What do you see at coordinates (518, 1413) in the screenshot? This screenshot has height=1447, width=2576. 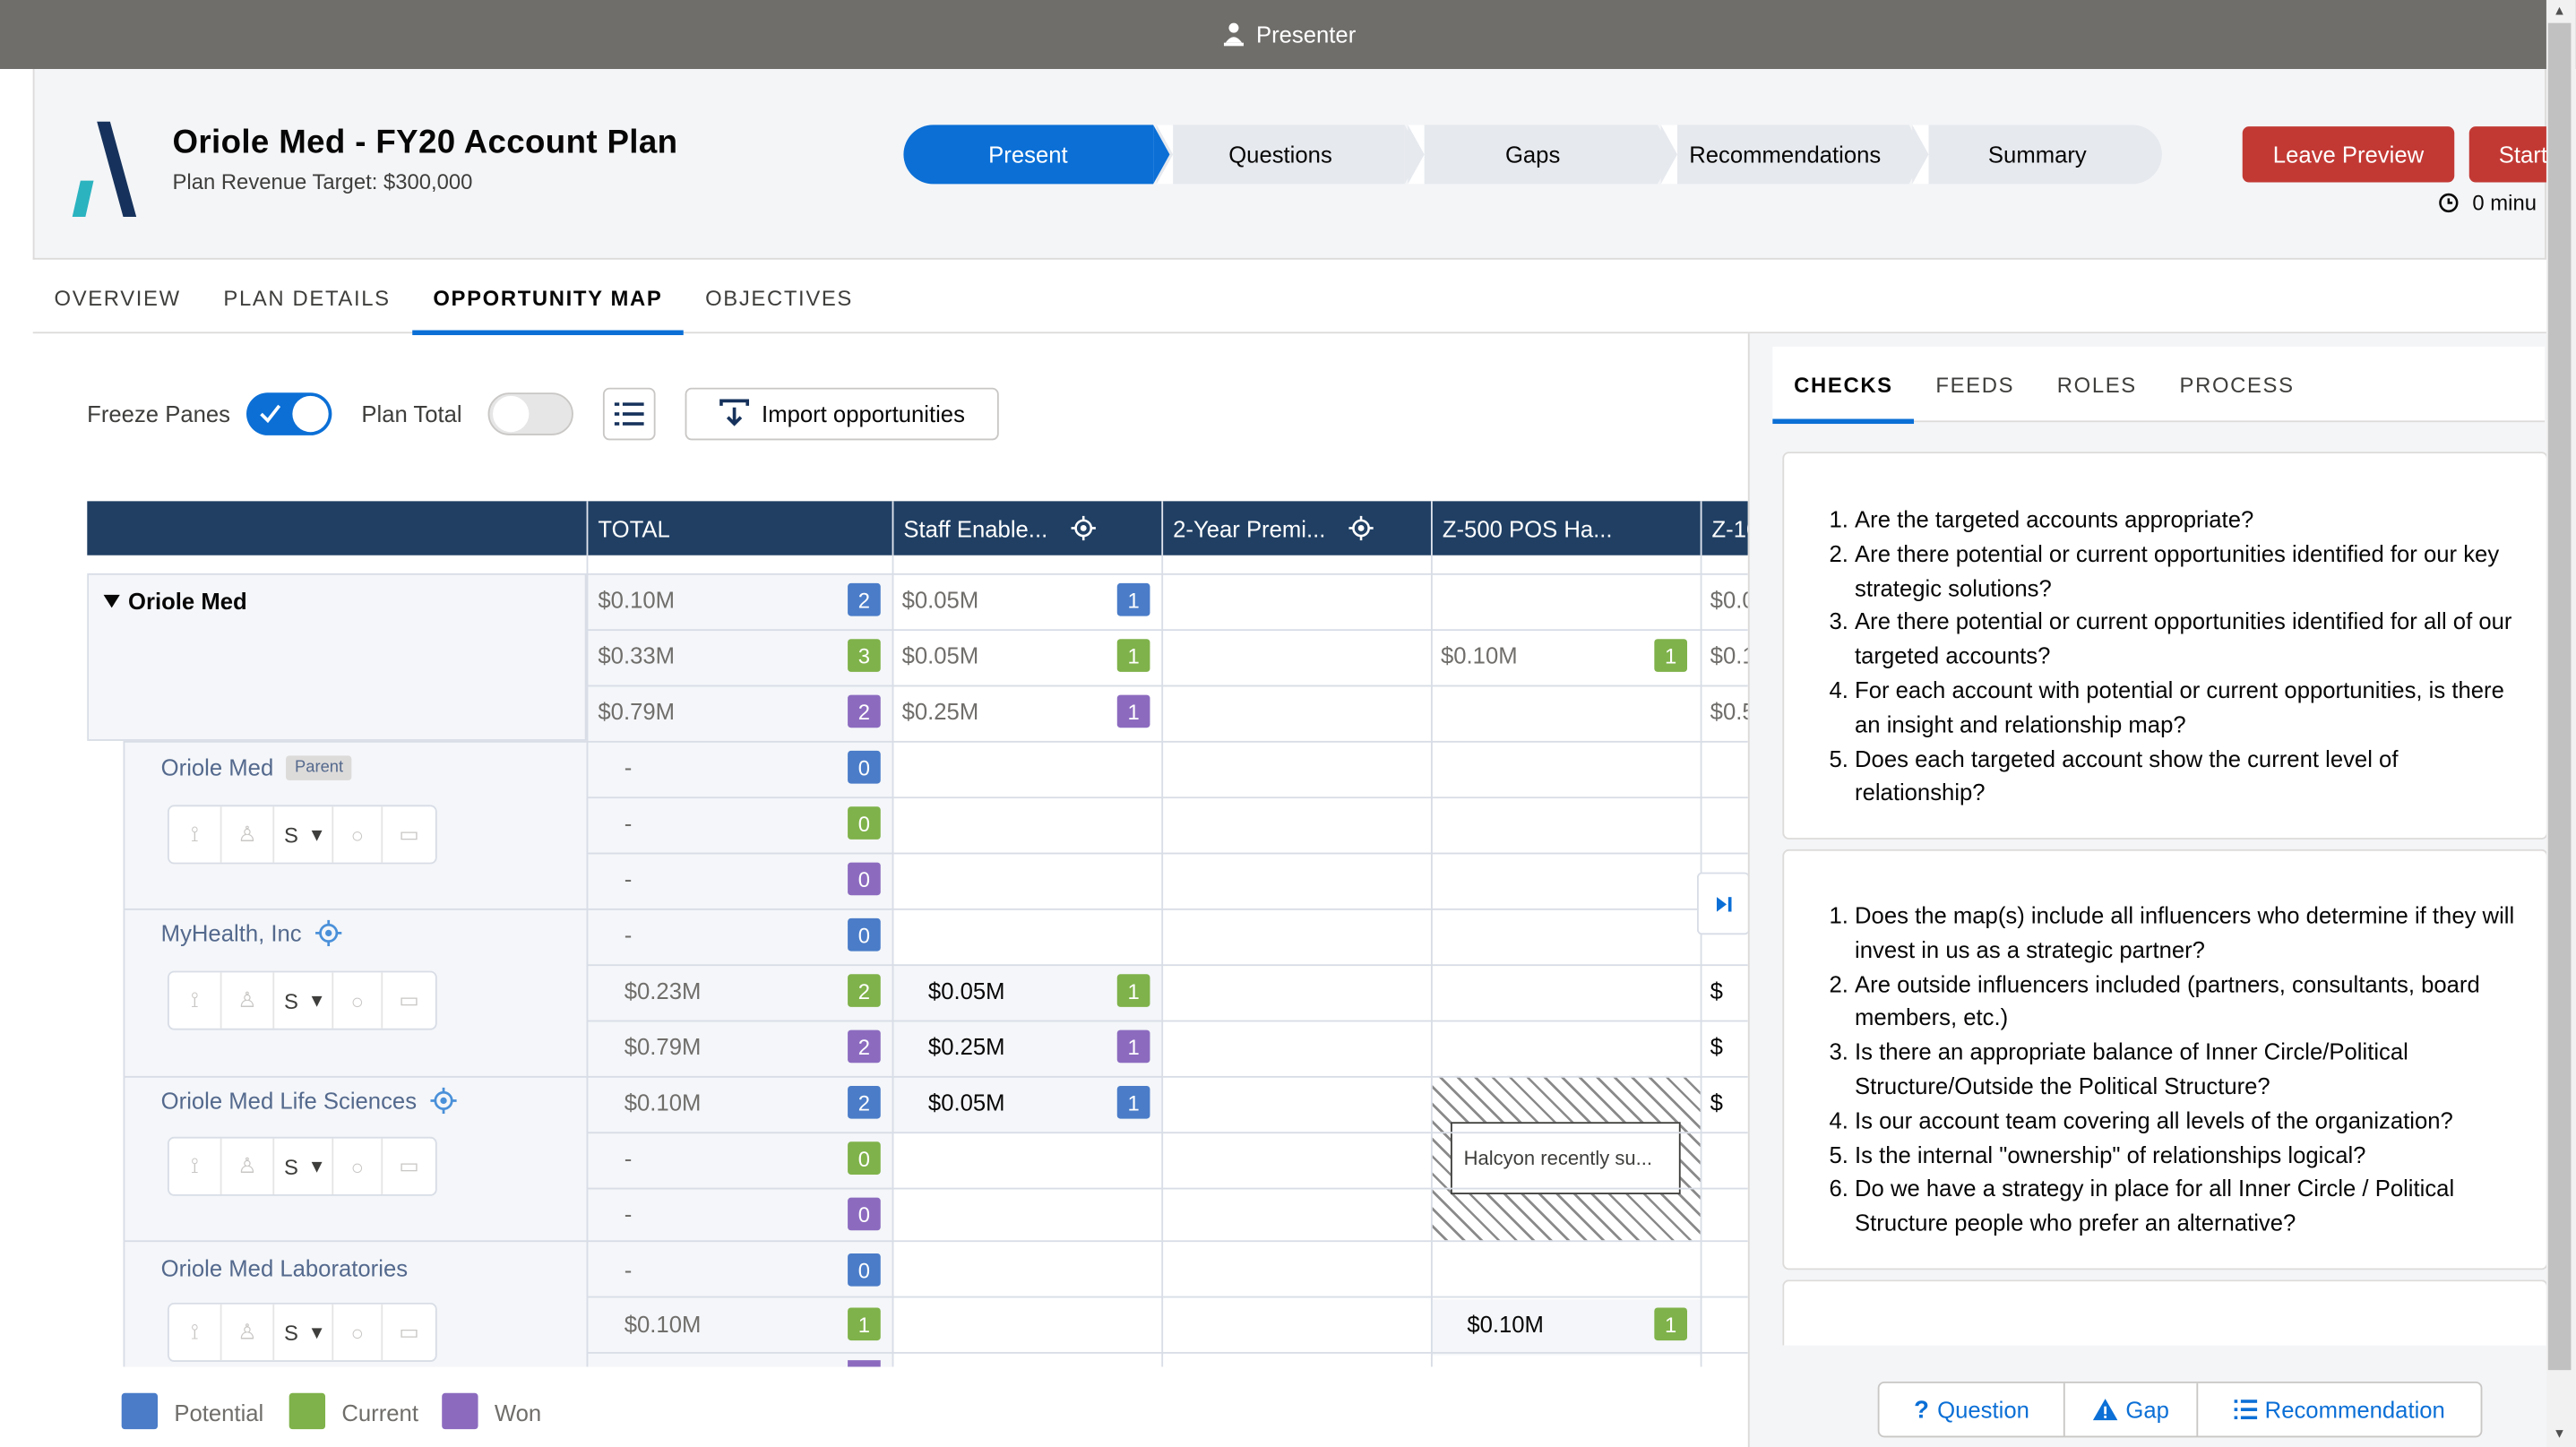 I see `legend-won: Won` at bounding box center [518, 1413].